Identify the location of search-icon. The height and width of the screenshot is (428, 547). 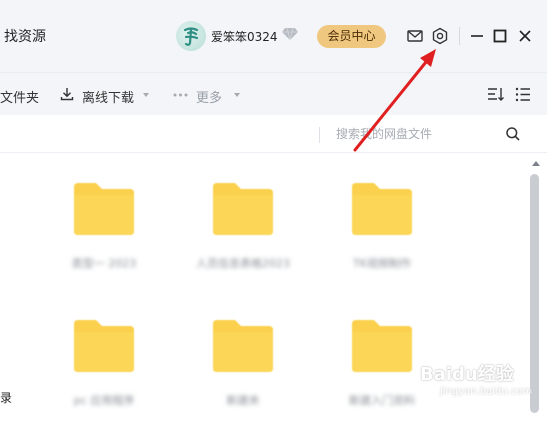
(513, 134).